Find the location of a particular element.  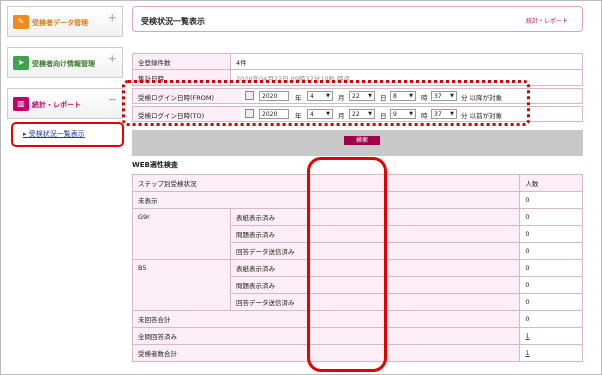

table-row: 全登録件数 4件 is located at coordinates (357, 61).